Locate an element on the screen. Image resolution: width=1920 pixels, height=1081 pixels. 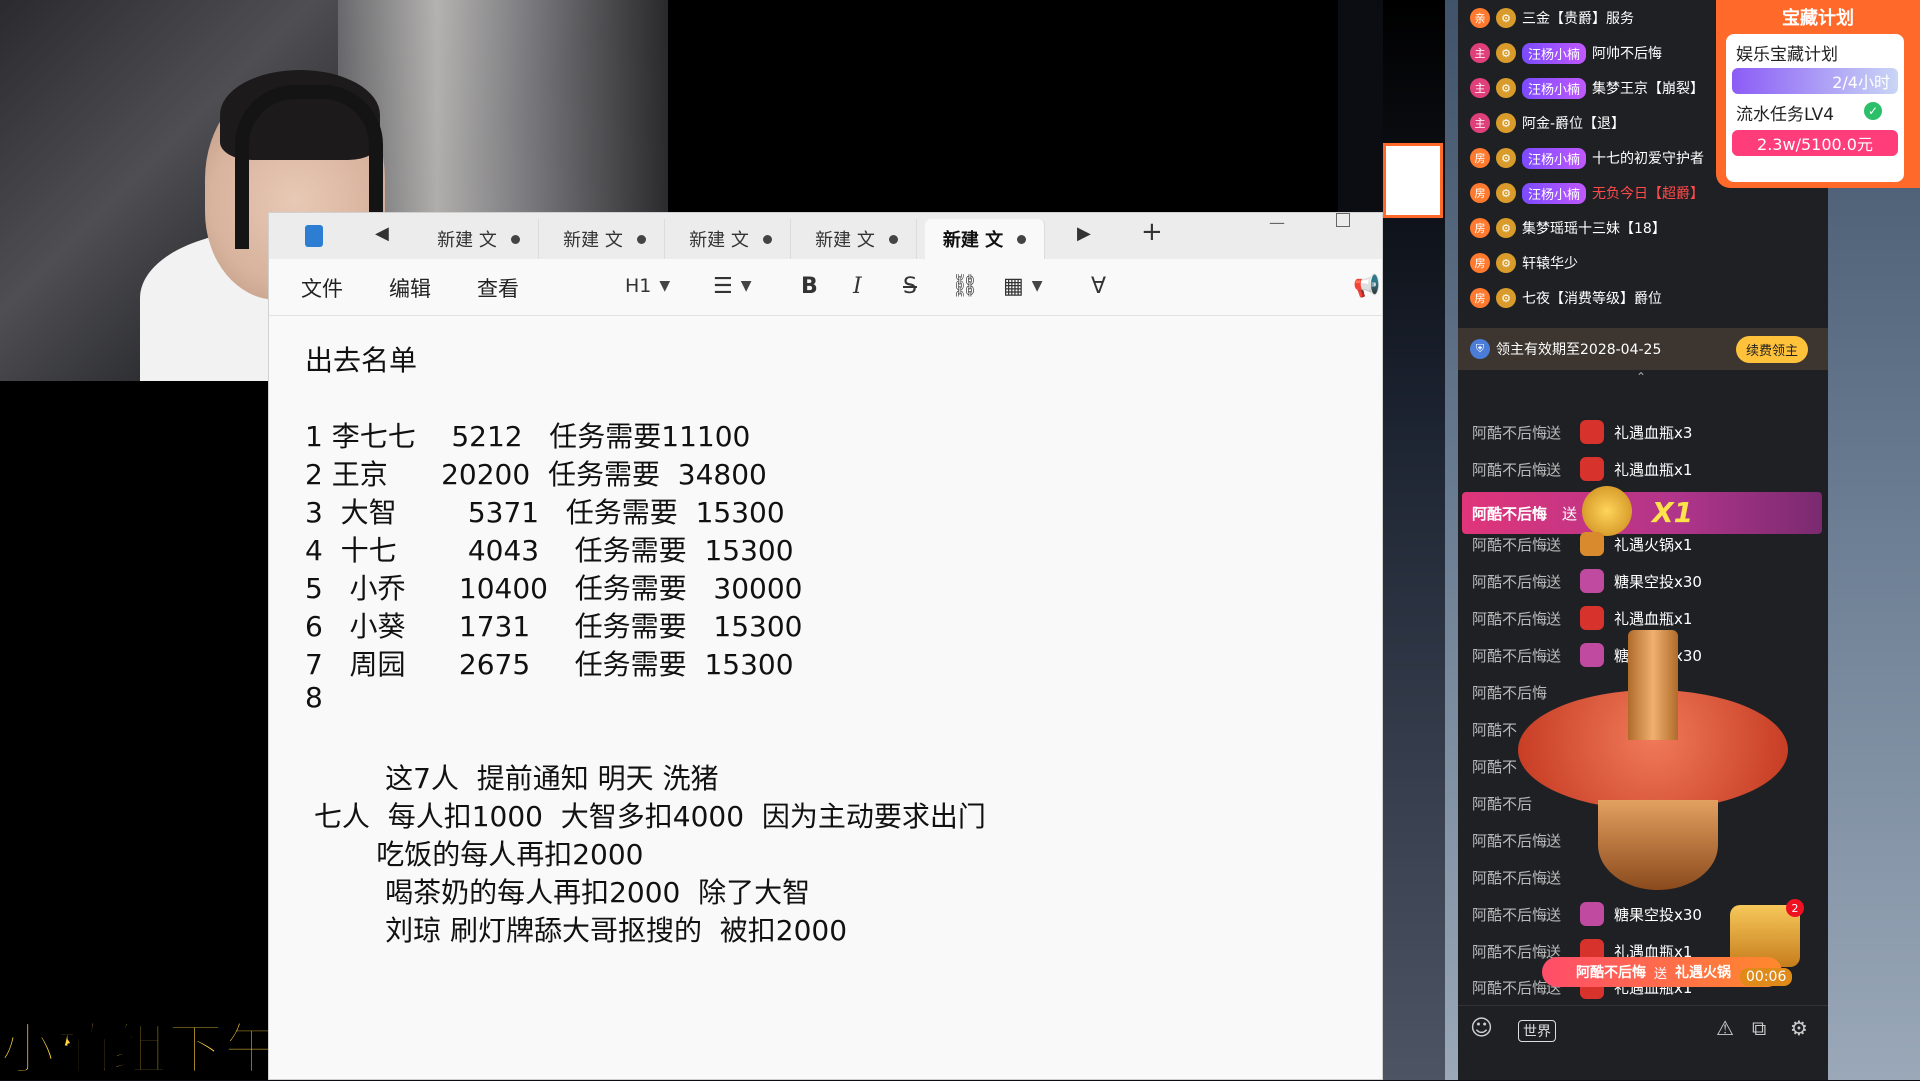
combo-count: X1 is located at coordinates (1673, 512).